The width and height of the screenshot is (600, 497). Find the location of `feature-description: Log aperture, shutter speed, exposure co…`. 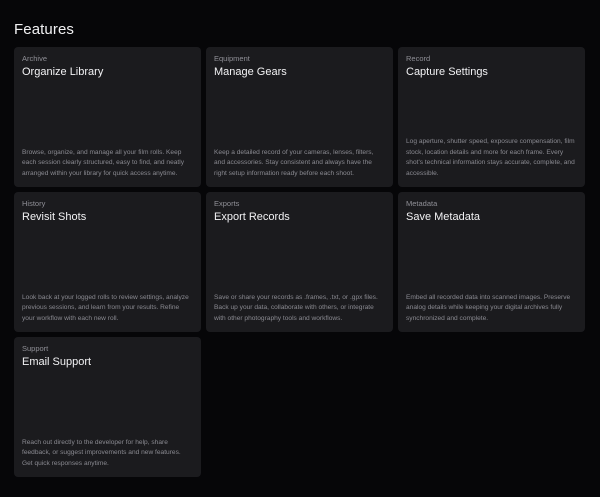

feature-description: Log aperture, shutter speed, exposure co… is located at coordinates (490, 157).